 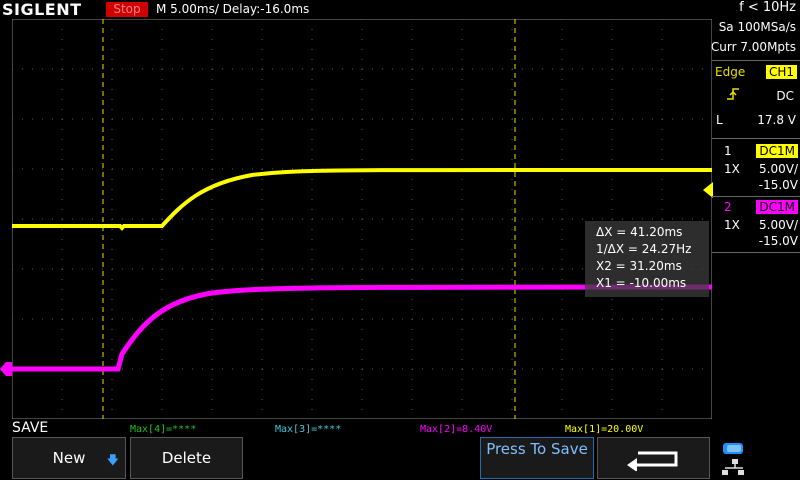 I want to click on menu-title: SAVE, so click(x=30, y=428).